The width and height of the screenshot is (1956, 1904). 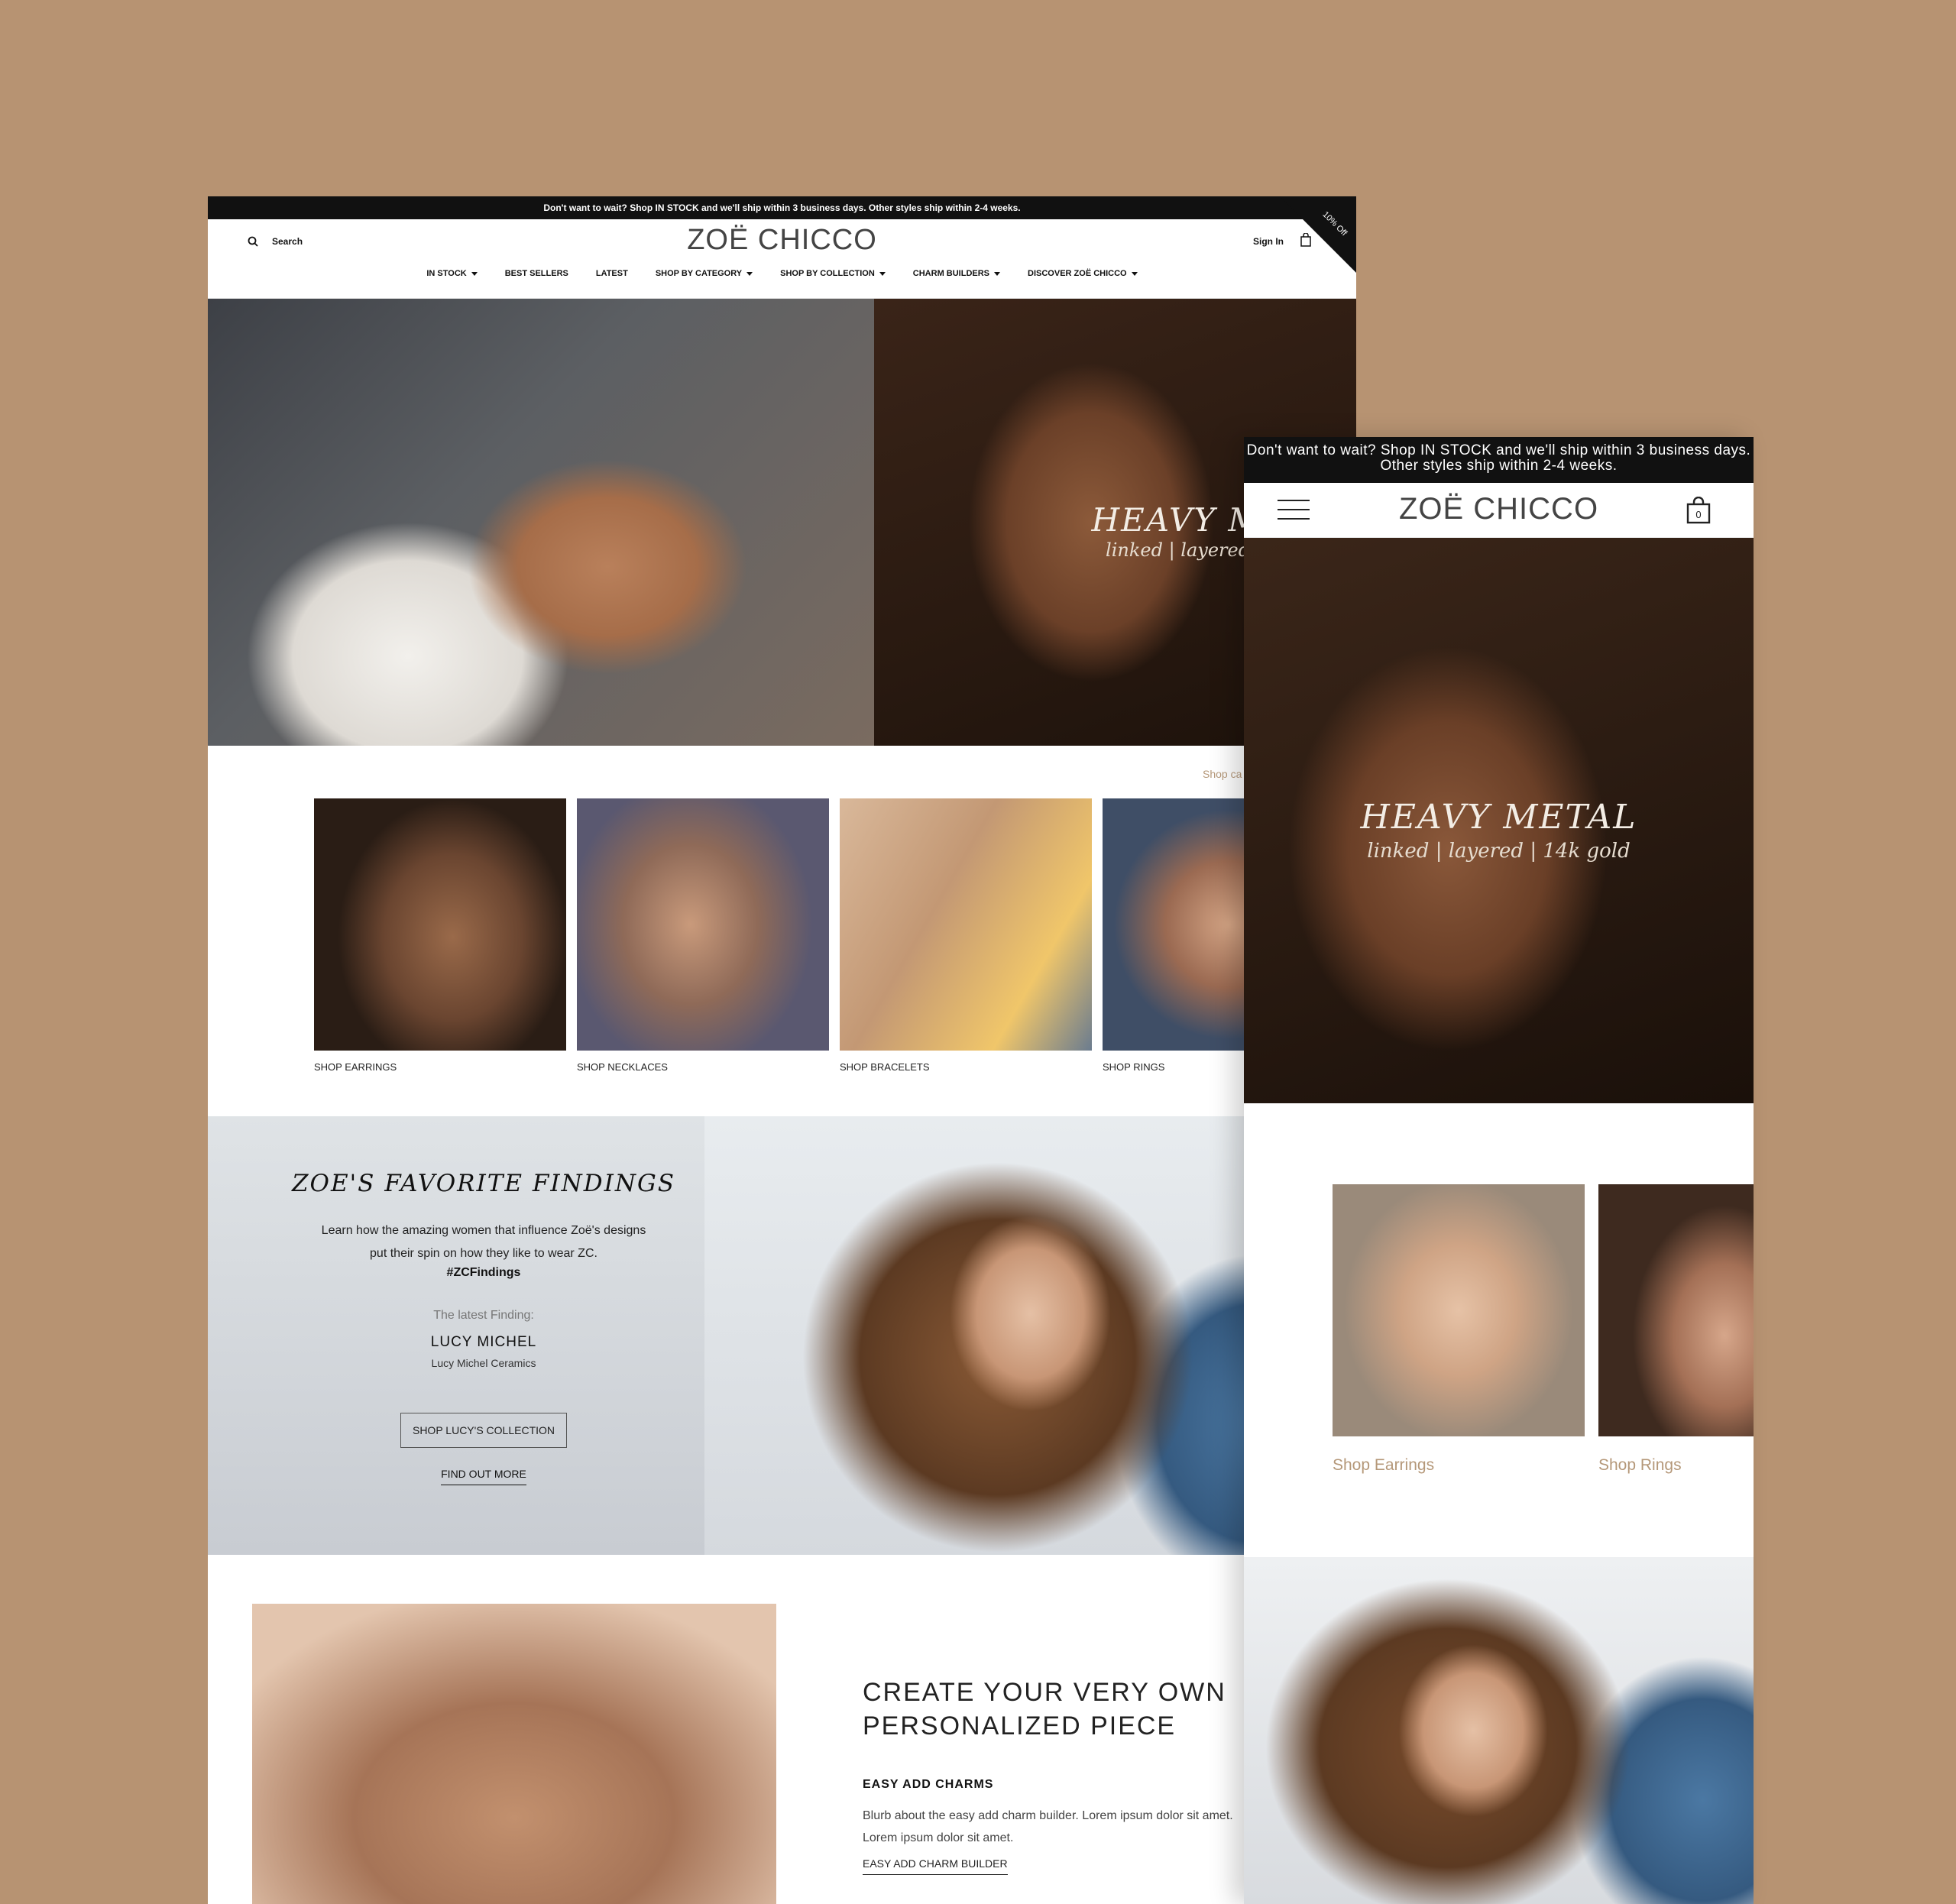 I want to click on cart-button, so click(x=1306, y=241).